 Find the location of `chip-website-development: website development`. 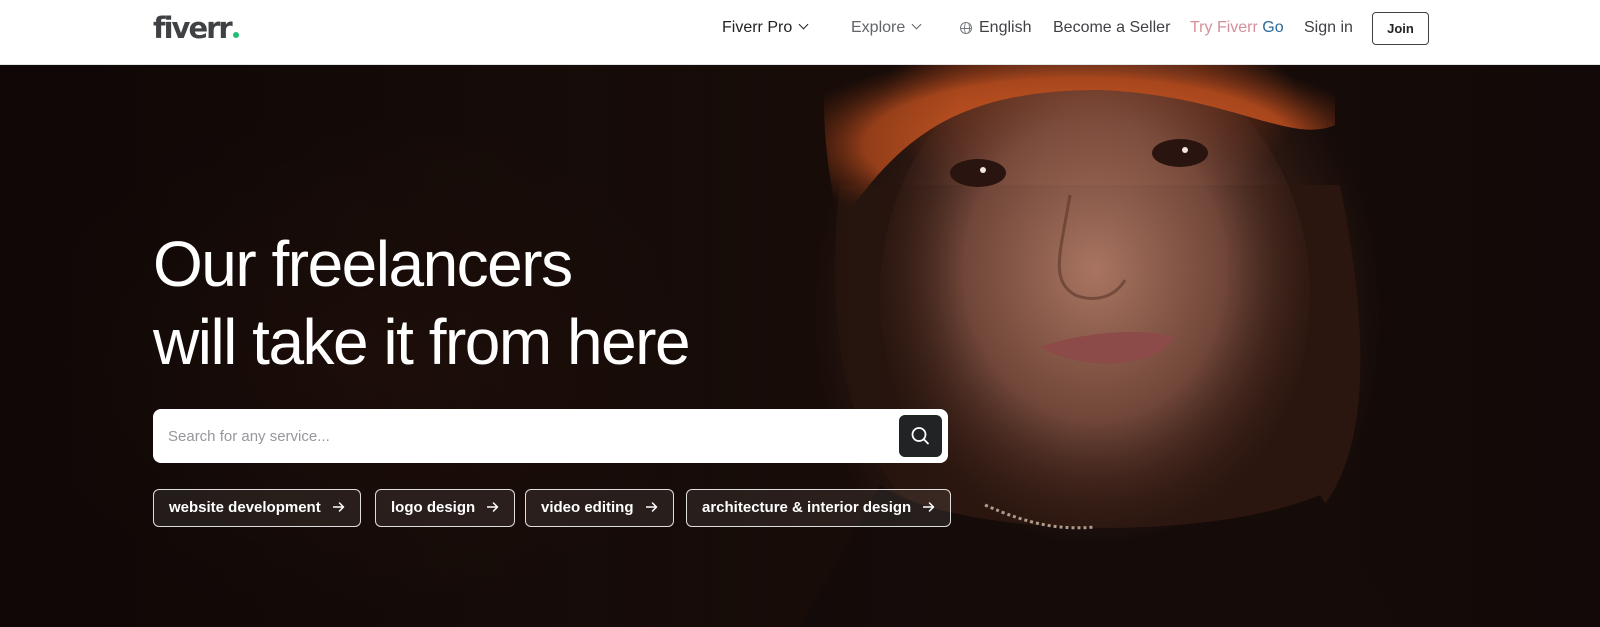

chip-website-development: website development is located at coordinates (257, 508).